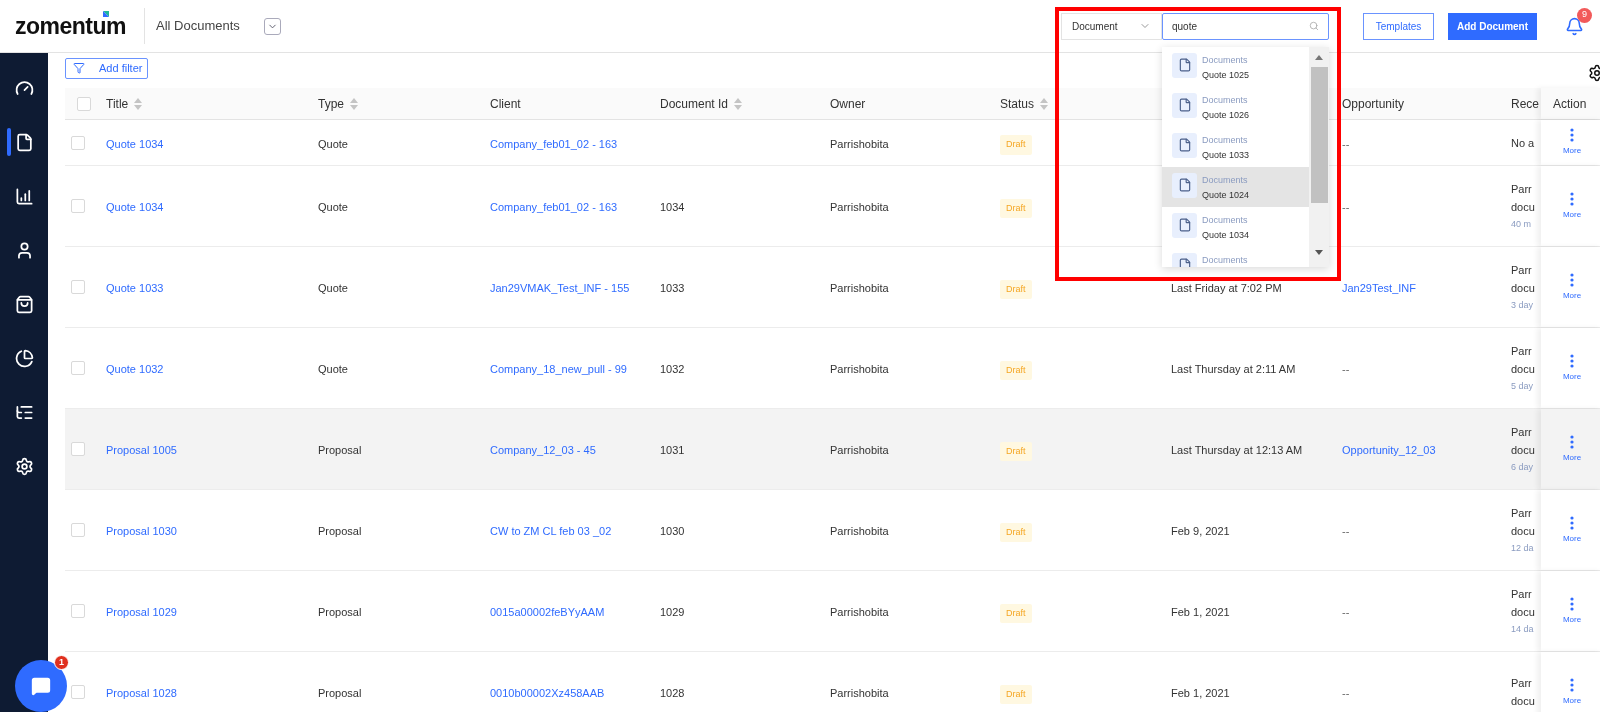 Image resolution: width=1600 pixels, height=712 pixels. Describe the element at coordinates (1389, 450) in the screenshot. I see `opportunity-link: Opportunity_12_03` at that location.